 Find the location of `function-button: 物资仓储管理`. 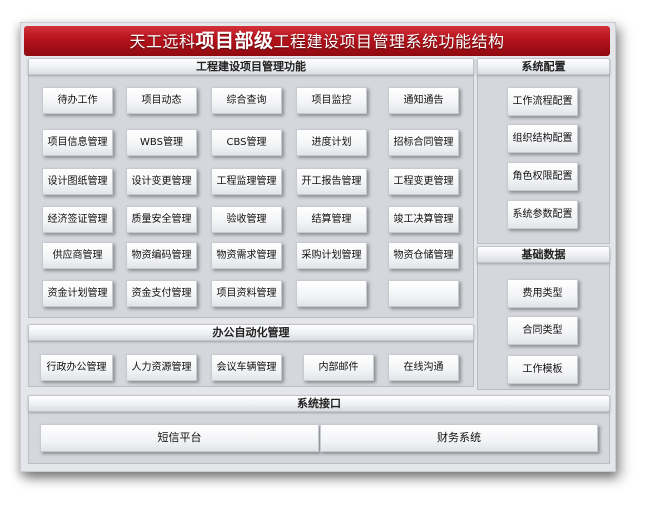

function-button: 物资仓储管理 is located at coordinates (423, 255).